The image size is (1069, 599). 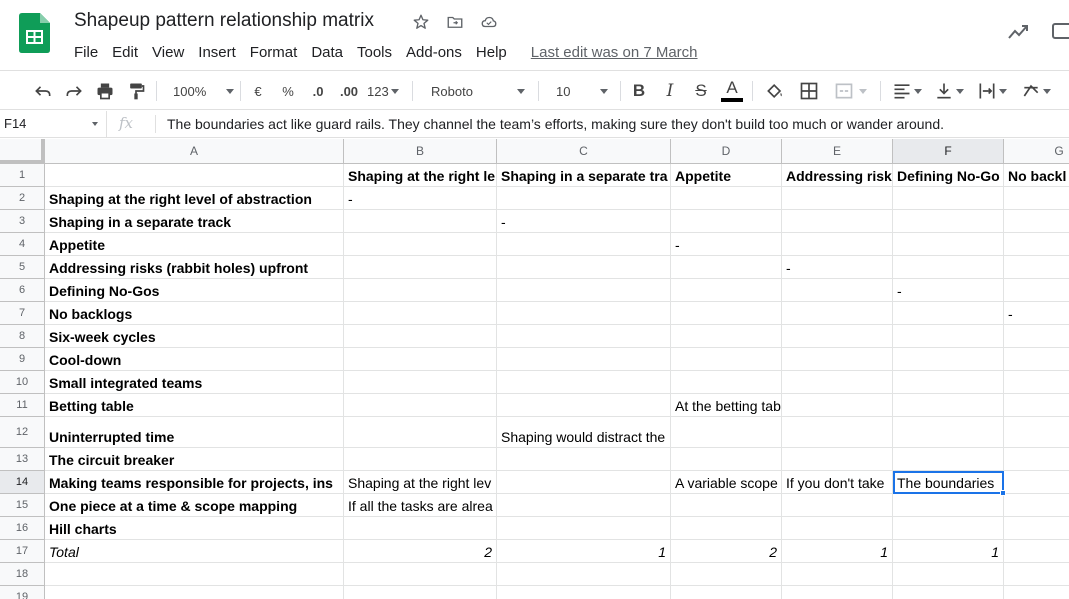 I want to click on cell-f8, so click(x=948, y=336).